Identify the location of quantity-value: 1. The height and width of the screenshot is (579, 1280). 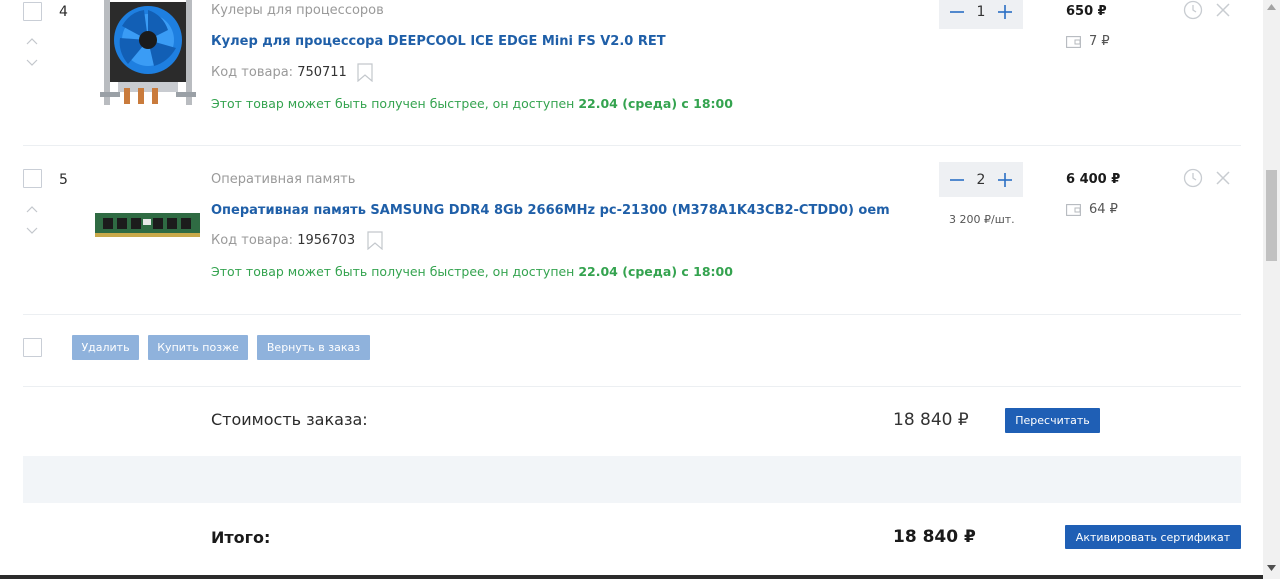
(981, 12).